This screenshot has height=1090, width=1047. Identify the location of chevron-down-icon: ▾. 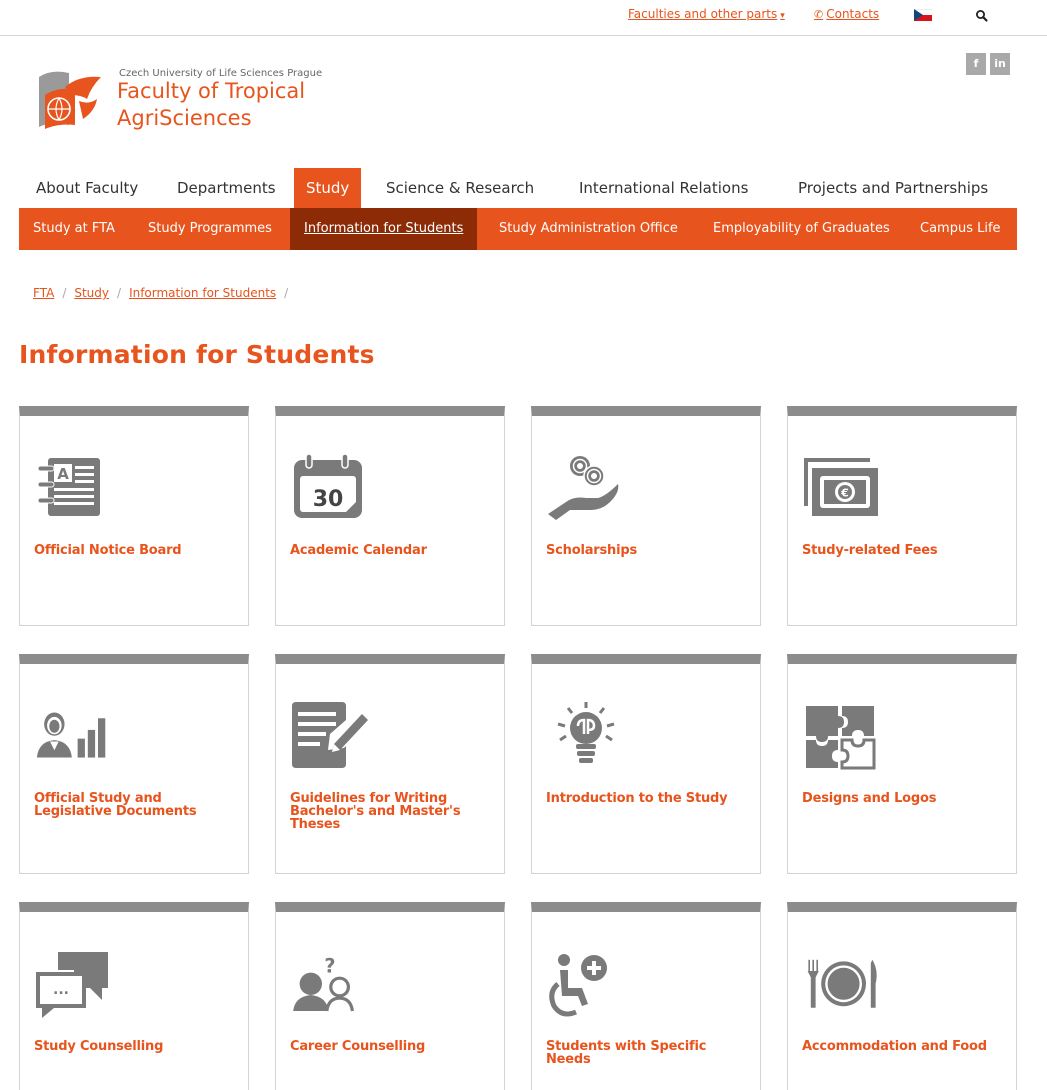
(782, 16).